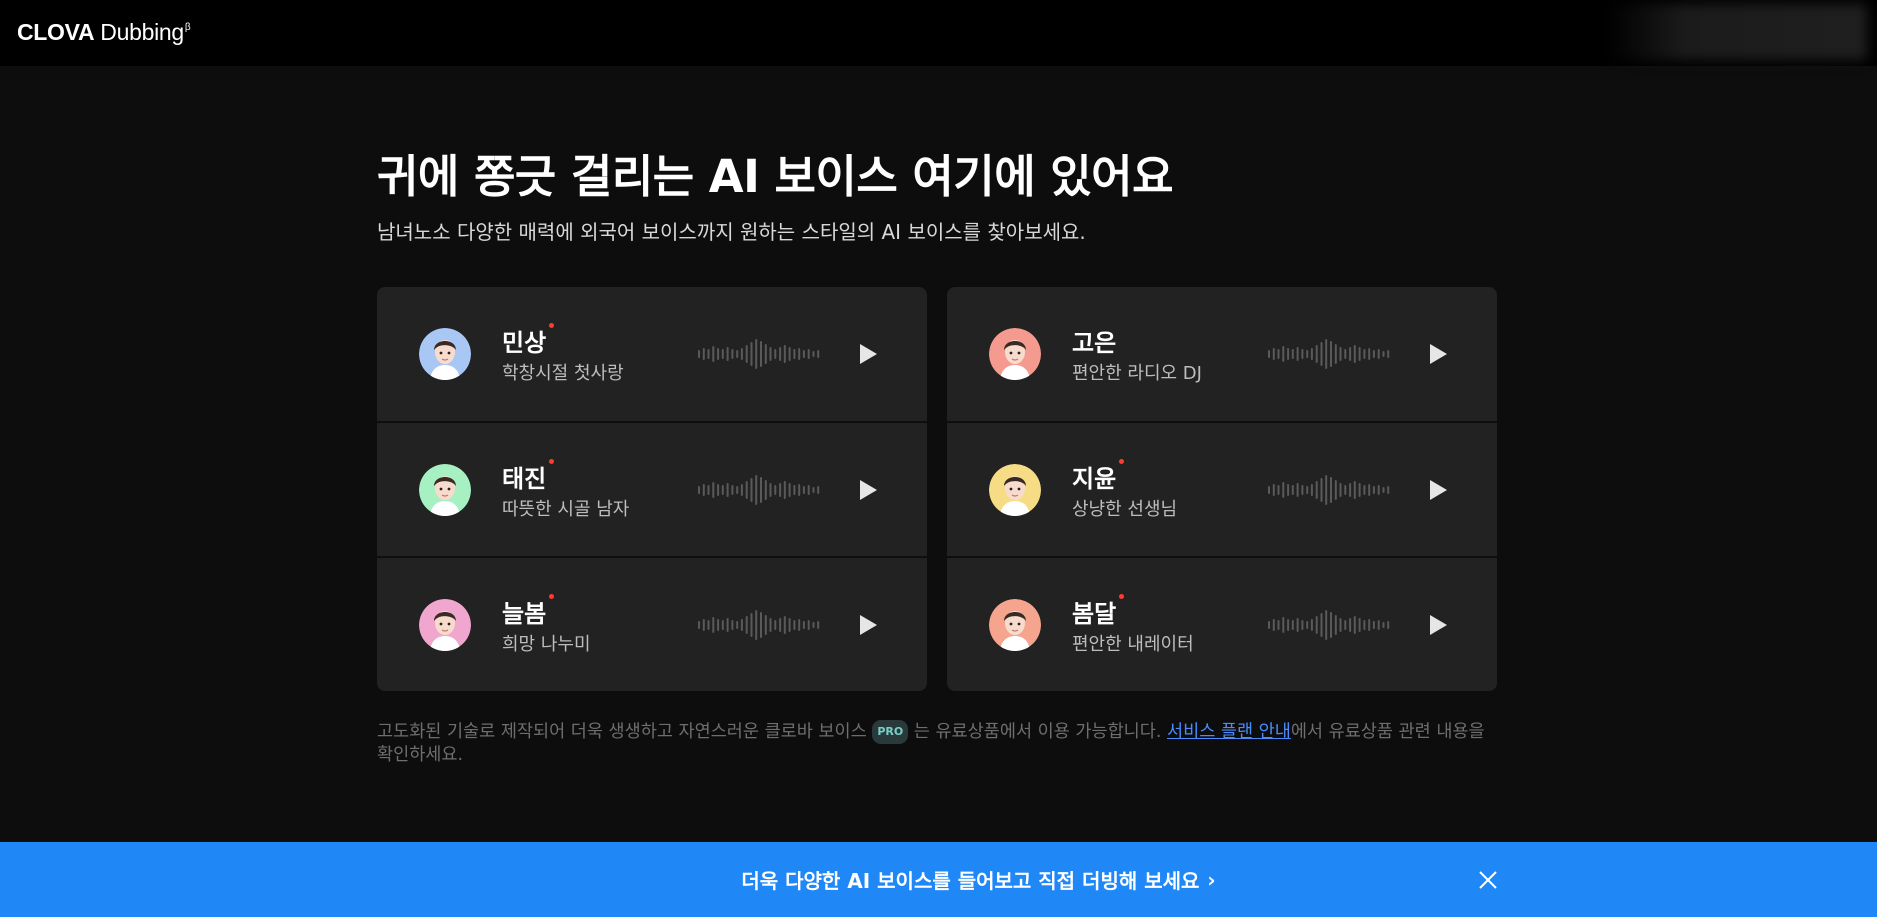  Describe the element at coordinates (622, 732) in the screenshot. I see `notice-text: 고도화된 기술로 제작되어 더욱 생생하고 자연스러운 클로바 보이스` at that location.